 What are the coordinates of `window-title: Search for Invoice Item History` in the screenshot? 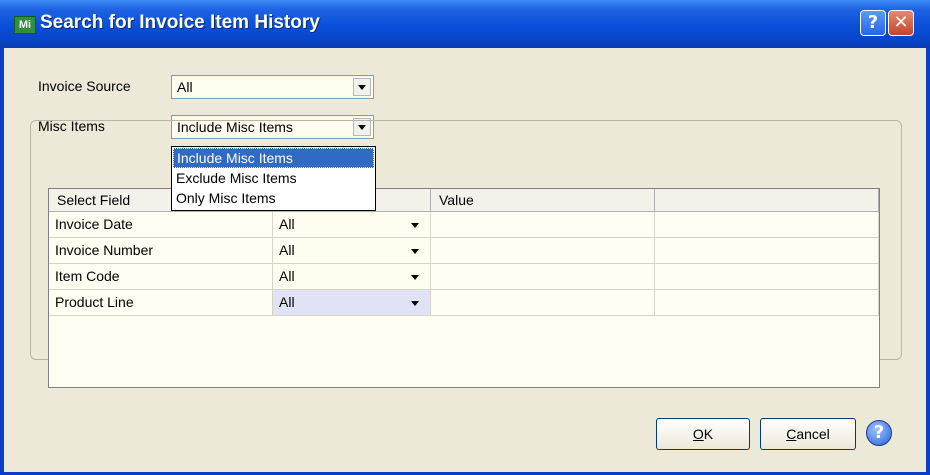 It's located at (180, 22).